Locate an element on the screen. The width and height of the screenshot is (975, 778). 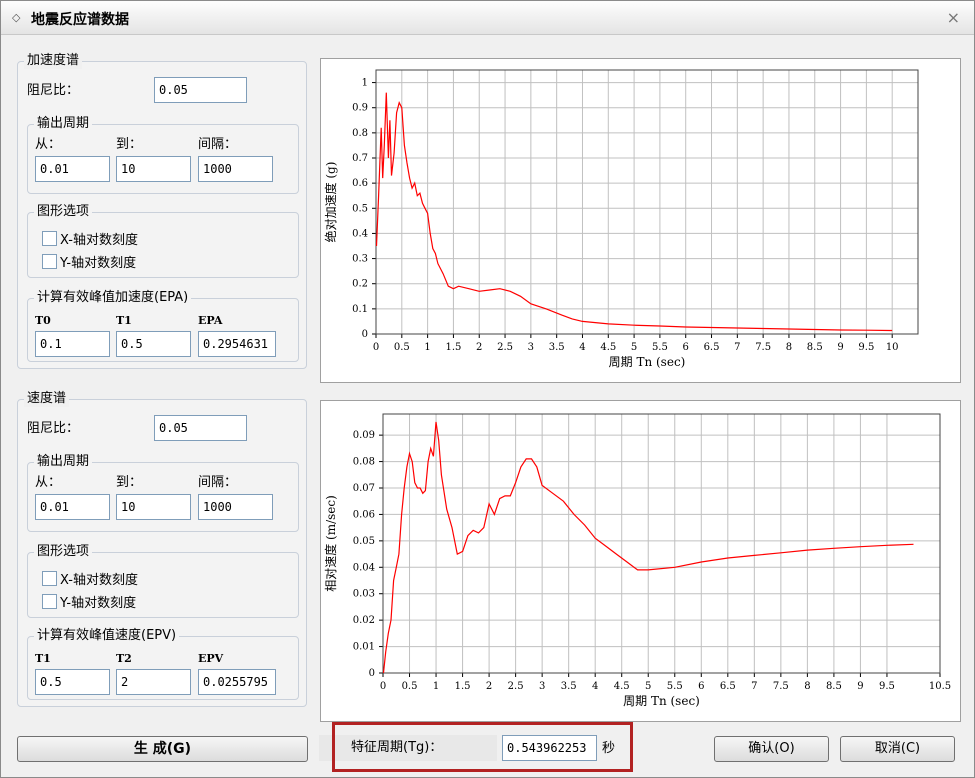
accel-damping-input: 0.05 is located at coordinates (200, 90).